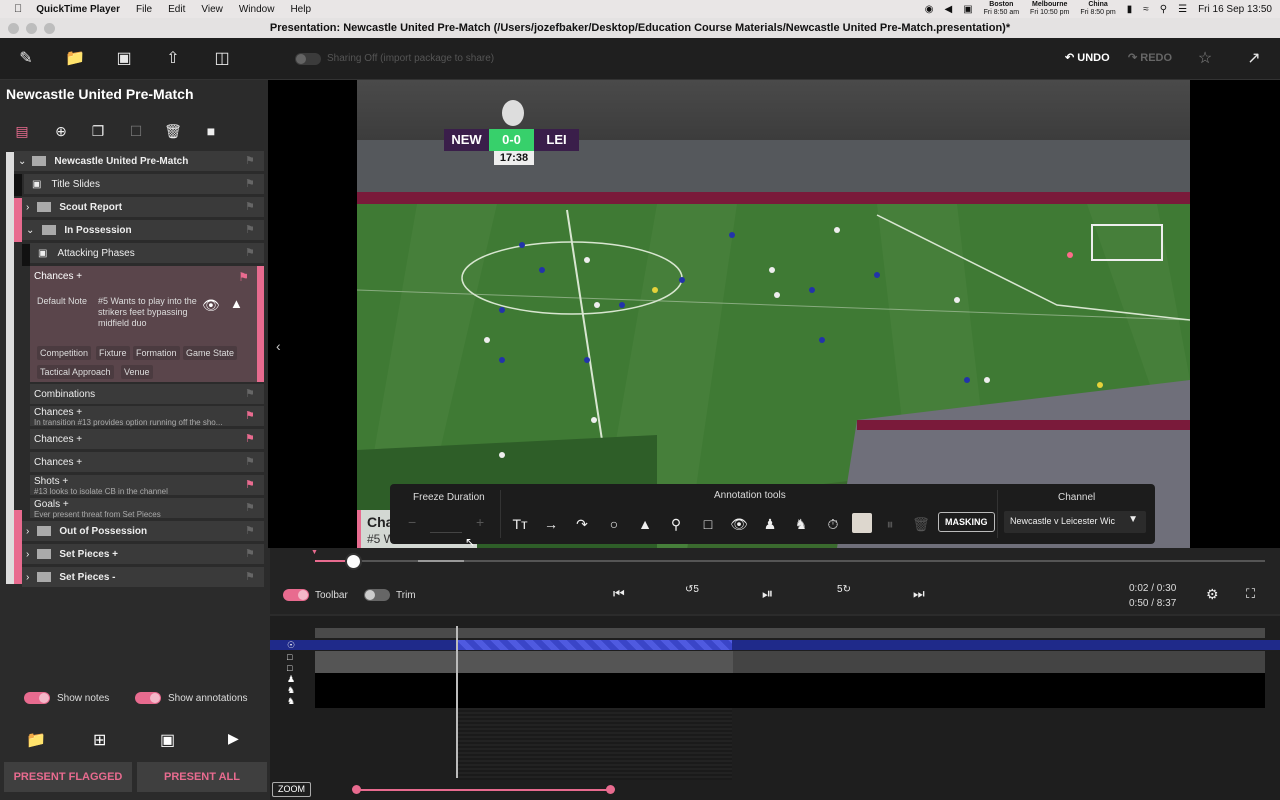 The image size is (1280, 800). What do you see at coordinates (551, 524) in the screenshot?
I see `arrow-tool-icon: →` at bounding box center [551, 524].